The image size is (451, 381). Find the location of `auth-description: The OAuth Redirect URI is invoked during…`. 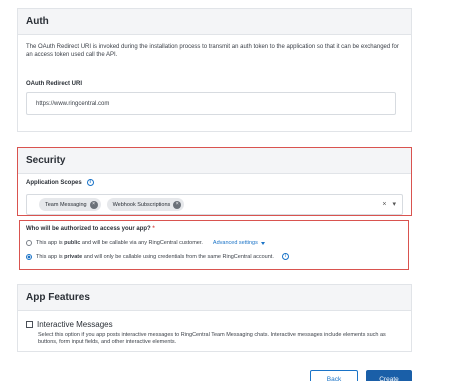

auth-description: The OAuth Redirect URI is invoked during… is located at coordinates (212, 51).